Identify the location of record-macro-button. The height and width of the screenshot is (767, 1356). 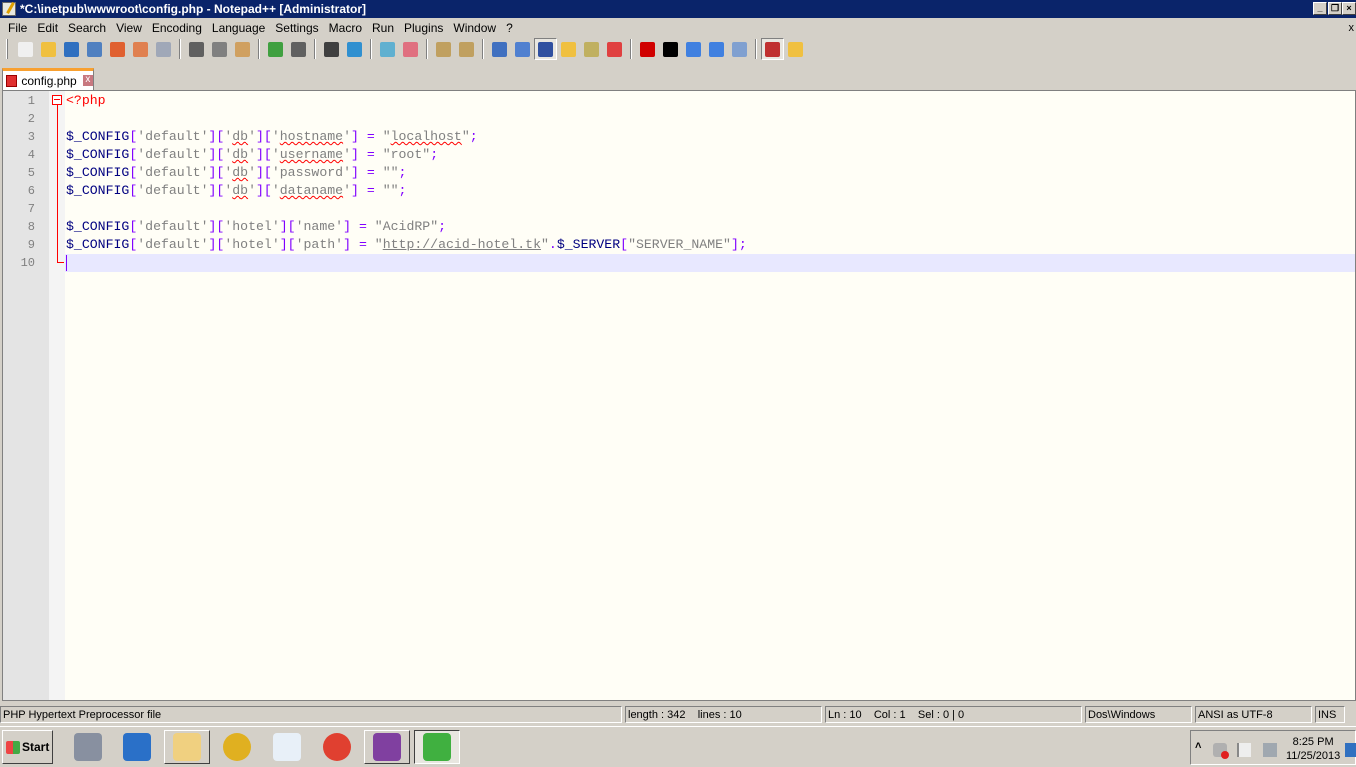
(647, 49).